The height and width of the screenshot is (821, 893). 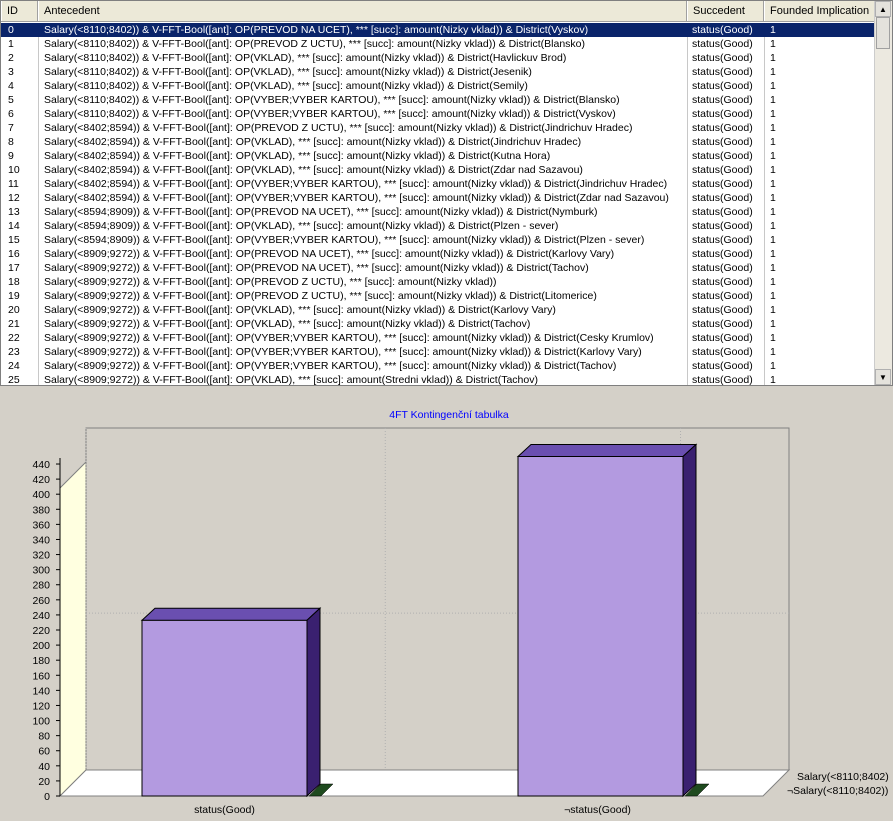 I want to click on y-tick-label: 360, so click(x=41, y=525).